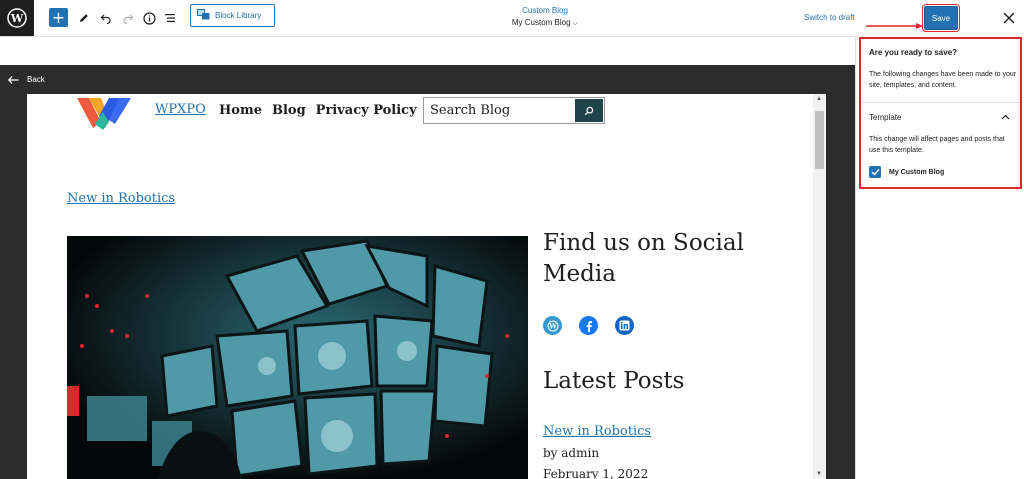 This screenshot has height=479, width=1024. What do you see at coordinates (588, 325) in the screenshot?
I see `facebook-icon` at bounding box center [588, 325].